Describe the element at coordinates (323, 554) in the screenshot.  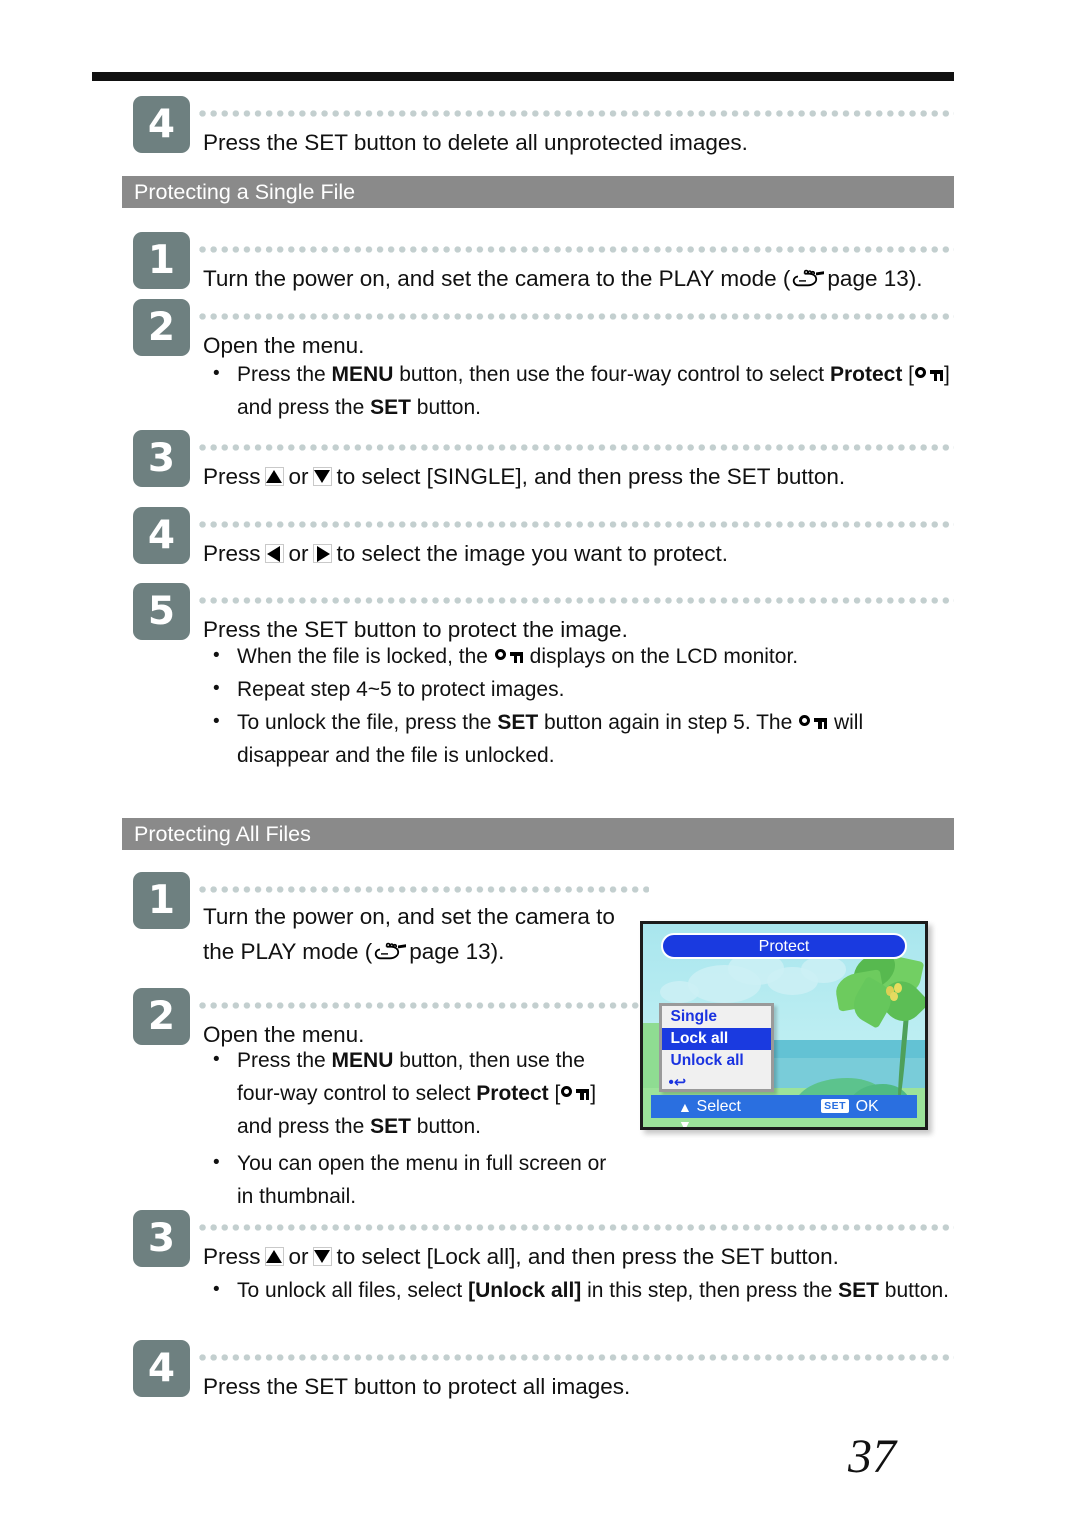
I see `arrow-right-icon` at that location.